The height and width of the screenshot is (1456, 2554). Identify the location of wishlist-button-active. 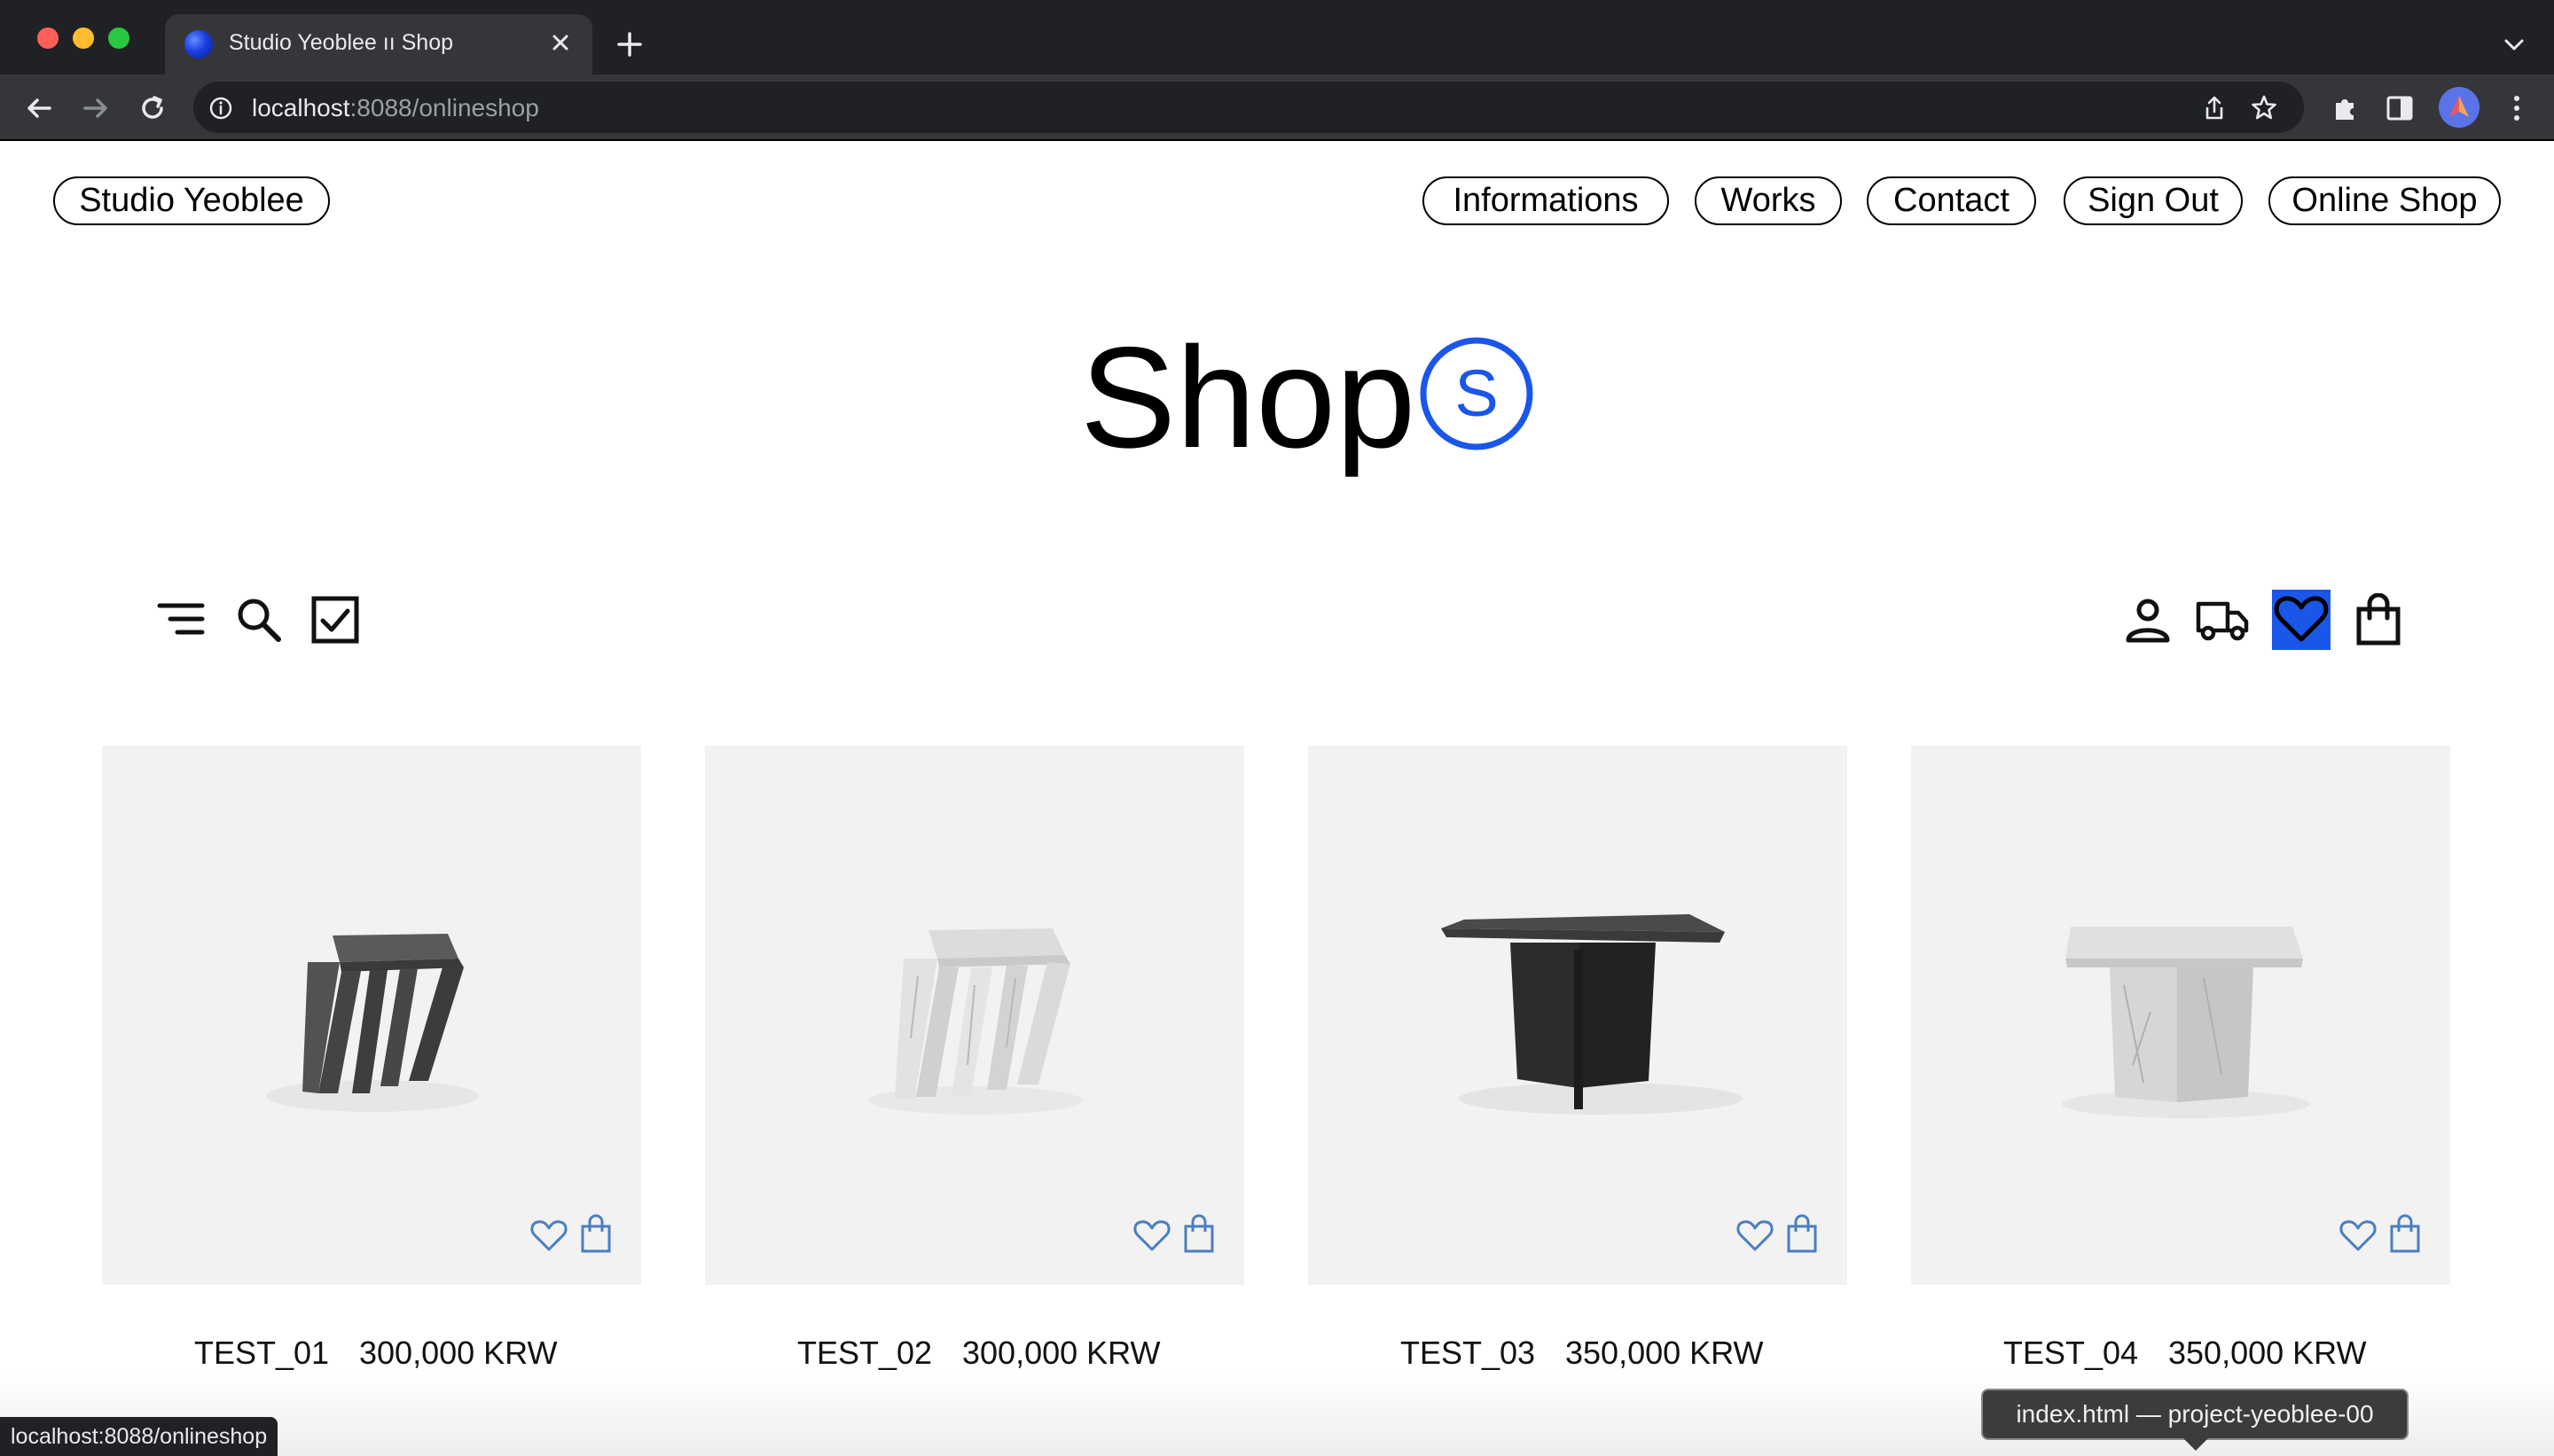
(2301, 620).